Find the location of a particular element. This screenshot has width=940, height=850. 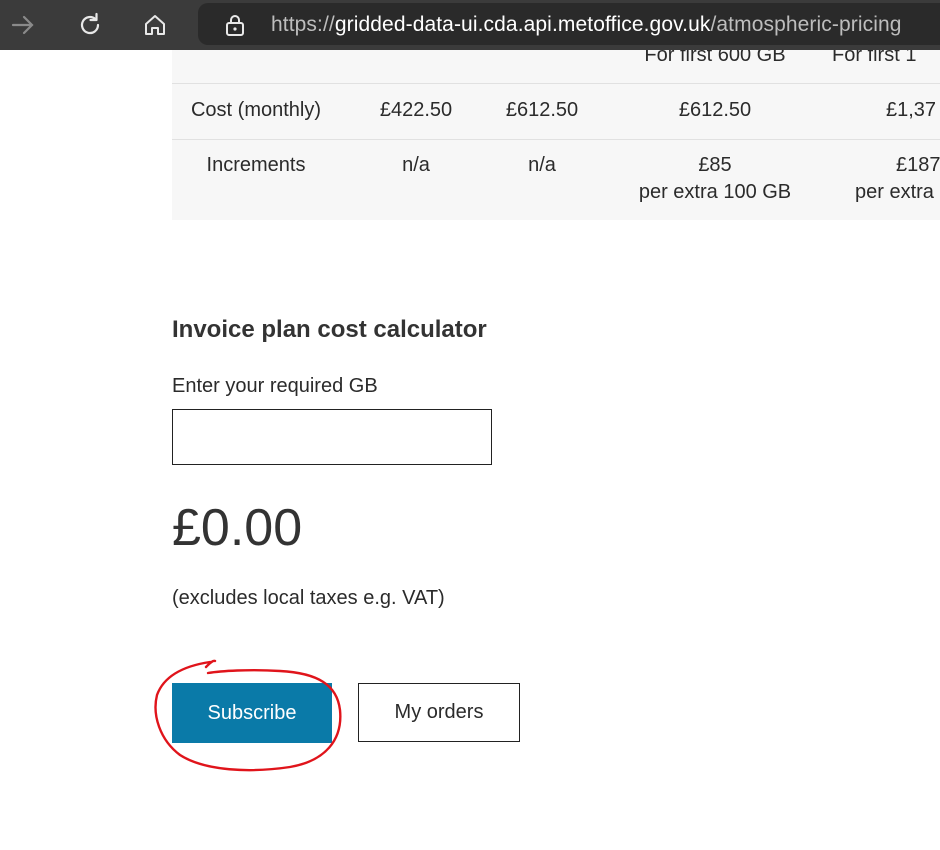

tax-note: (excludes local taxes e.g. VAT) is located at coordinates (308, 598).